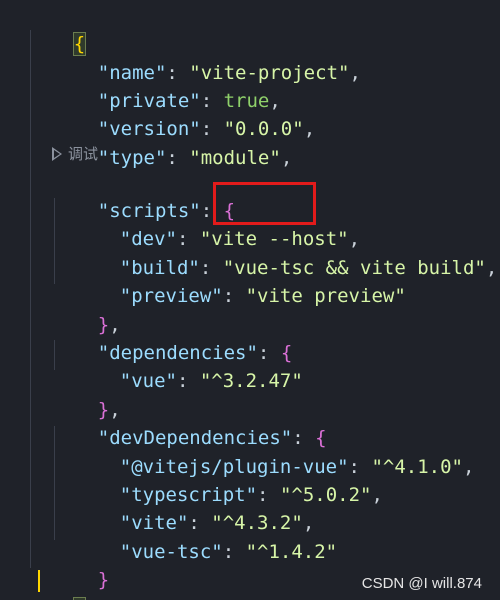  Describe the element at coordinates (251, 381) in the screenshot. I see `json-value: "^3.2.47"` at that location.